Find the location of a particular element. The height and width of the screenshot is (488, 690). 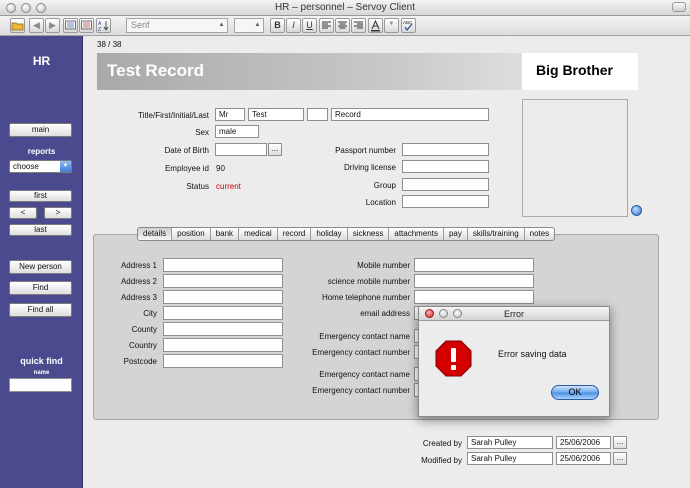

quick-find-title: quick find is located at coordinates (41, 361).